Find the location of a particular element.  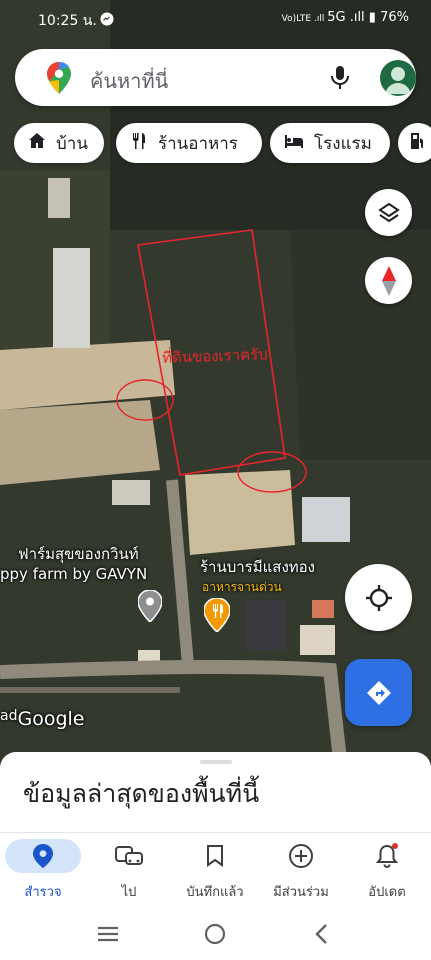

land-annotation: ที่ดินของเราครับ is located at coordinates (214, 356).